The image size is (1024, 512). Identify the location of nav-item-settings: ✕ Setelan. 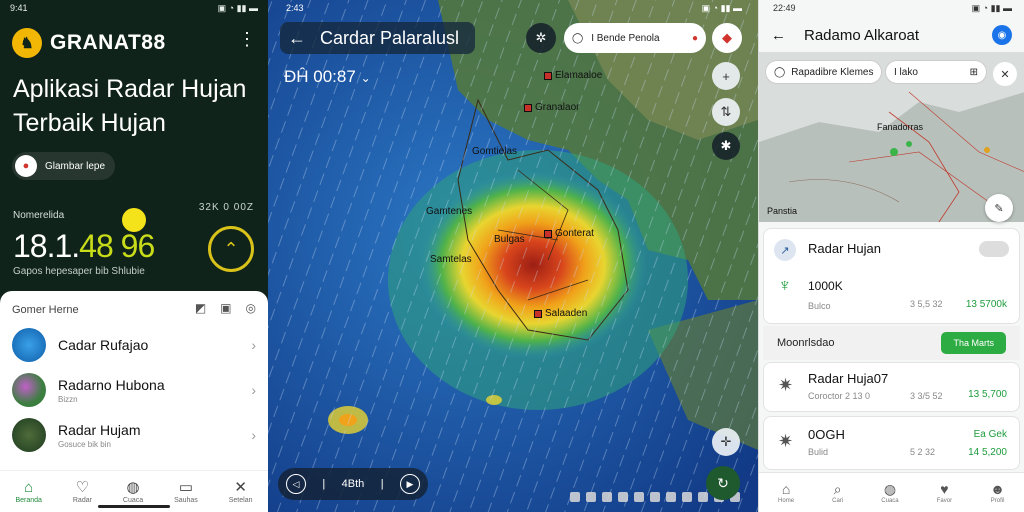
(241, 492).